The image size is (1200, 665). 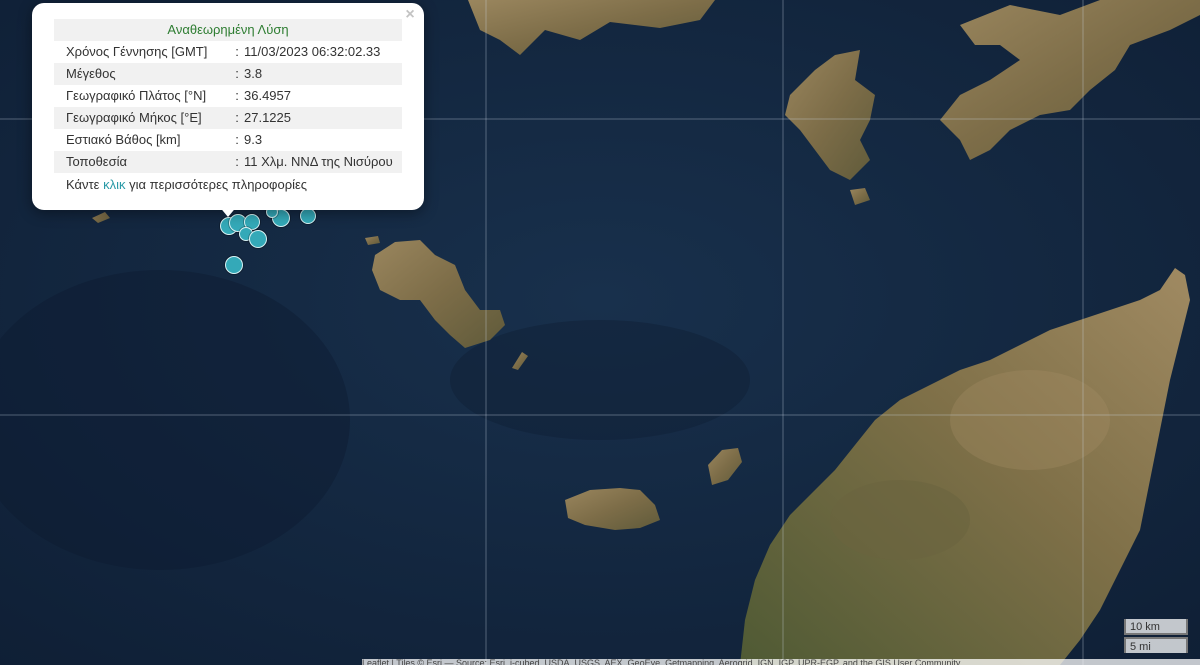 What do you see at coordinates (323, 162) in the screenshot?
I see `info-value: 11 Χλμ. ΝΝΔ της Νισύρου` at bounding box center [323, 162].